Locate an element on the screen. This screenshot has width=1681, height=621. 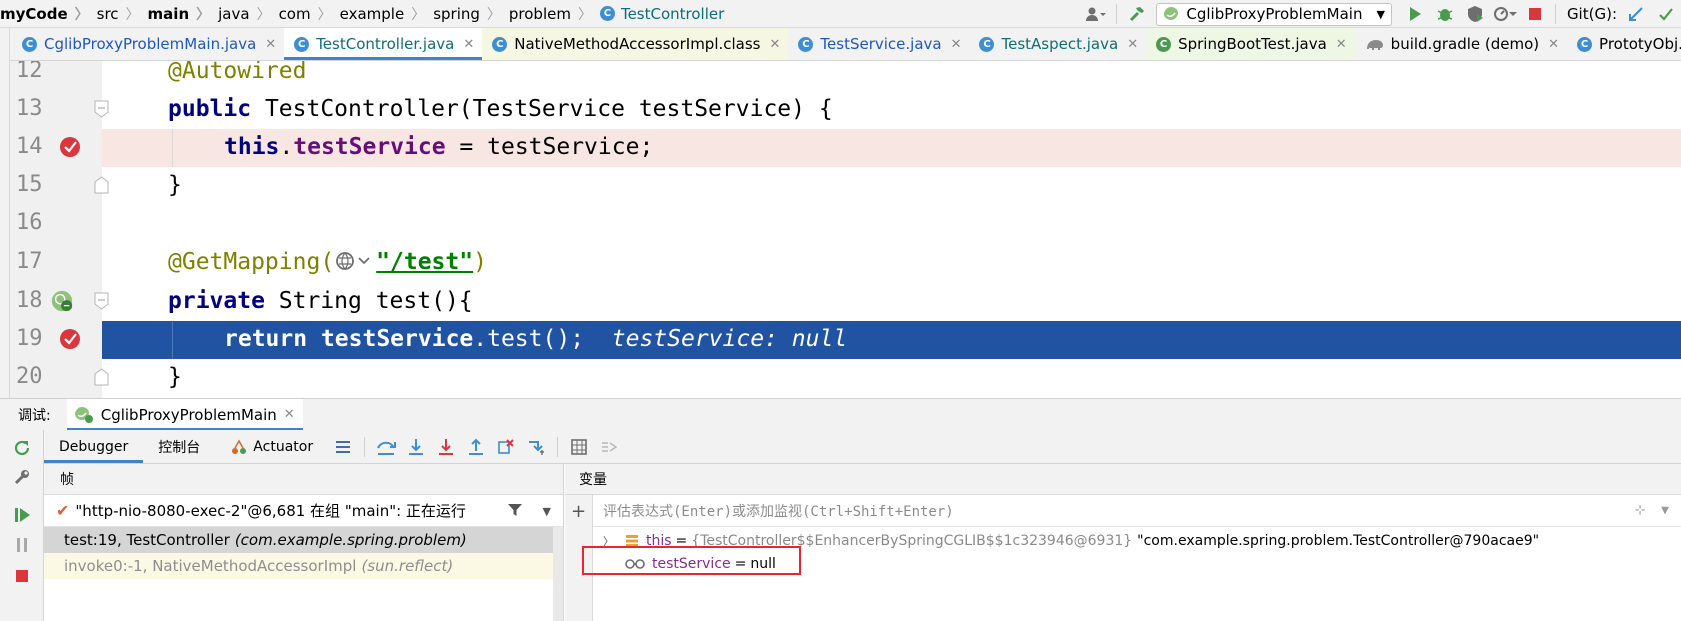
tab-testaspect: C TestAspect.java ✕ is located at coordinates (1057, 44).